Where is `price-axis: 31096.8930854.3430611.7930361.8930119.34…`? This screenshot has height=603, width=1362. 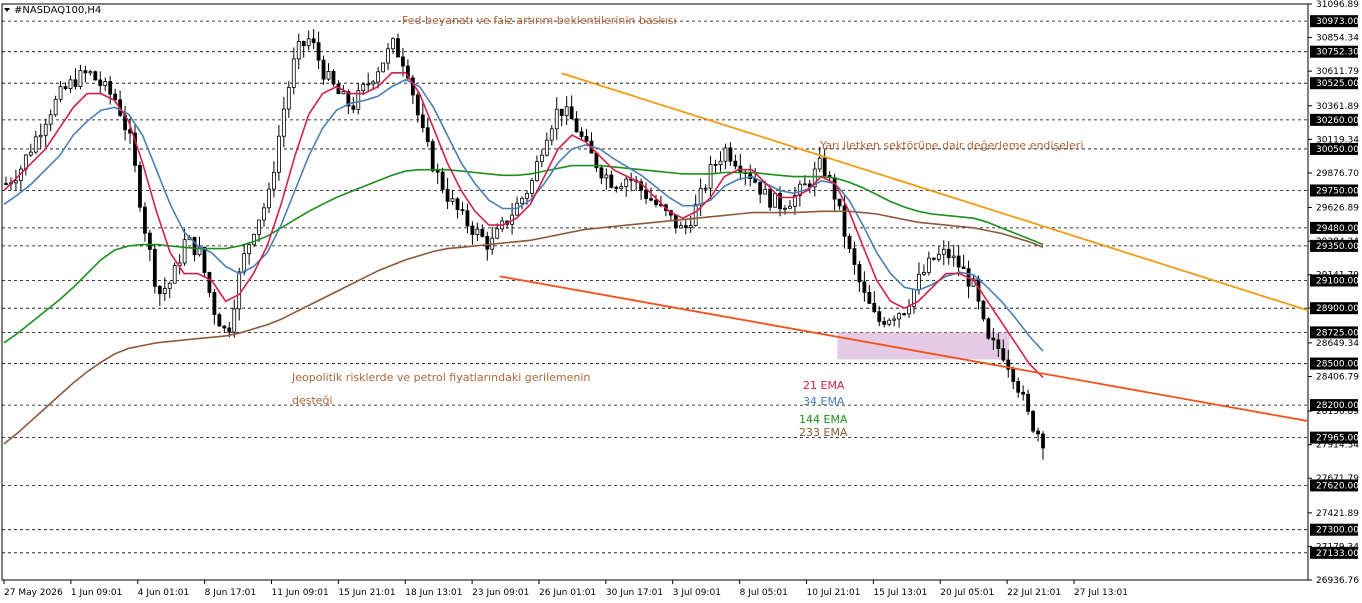 price-axis: 31096.8930854.3430611.7930361.8930119.34… is located at coordinates (1333, 293).